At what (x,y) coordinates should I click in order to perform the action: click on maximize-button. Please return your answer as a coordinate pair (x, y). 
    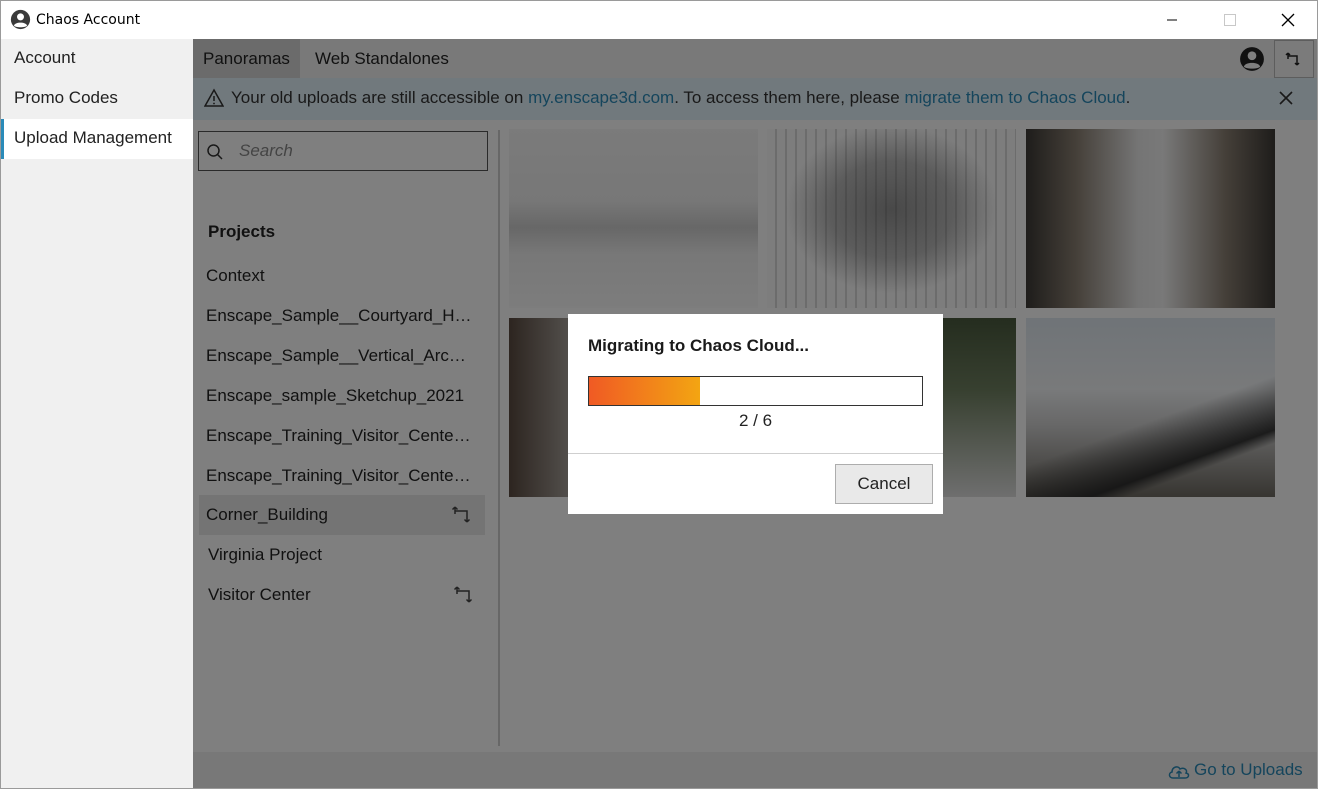
    Looking at the image, I should click on (1230, 20).